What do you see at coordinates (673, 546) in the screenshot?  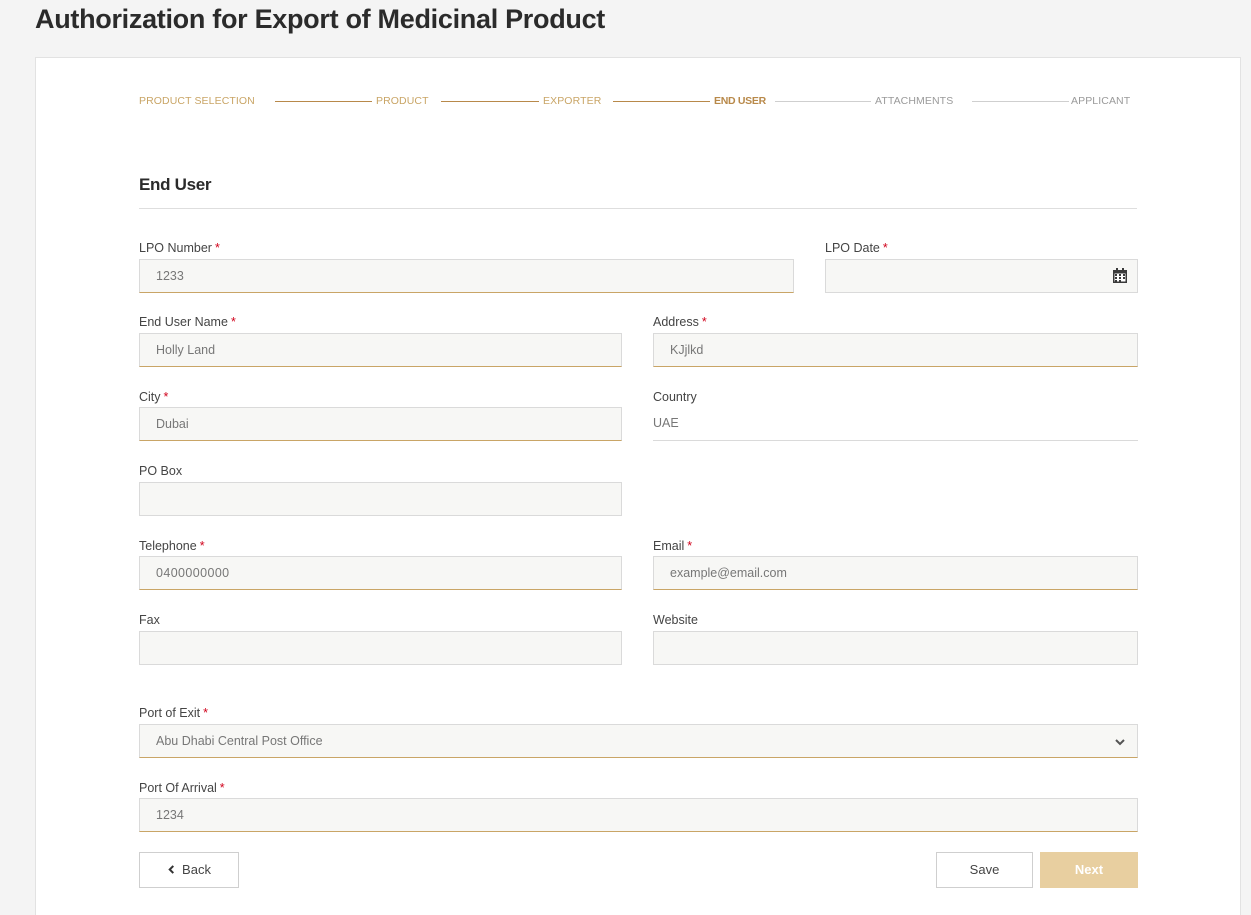 I see `email-label: Email *` at bounding box center [673, 546].